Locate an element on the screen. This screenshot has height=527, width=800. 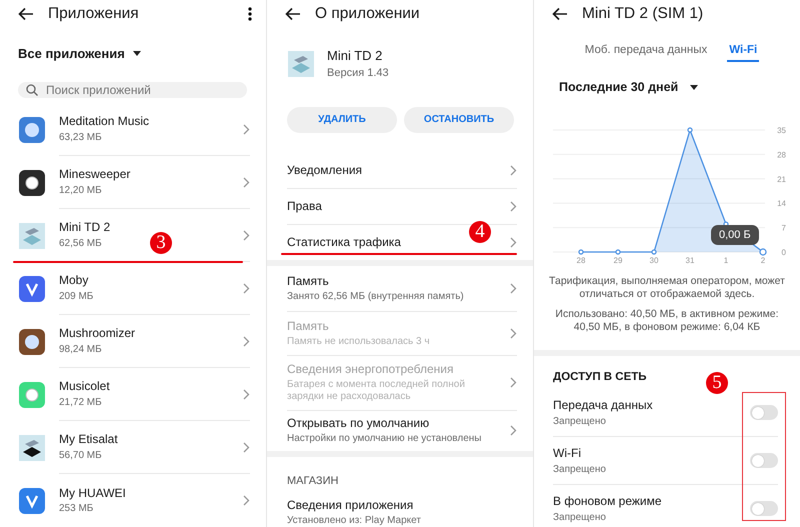
settings-label: Сведения приложения is located at coordinates (350, 505).